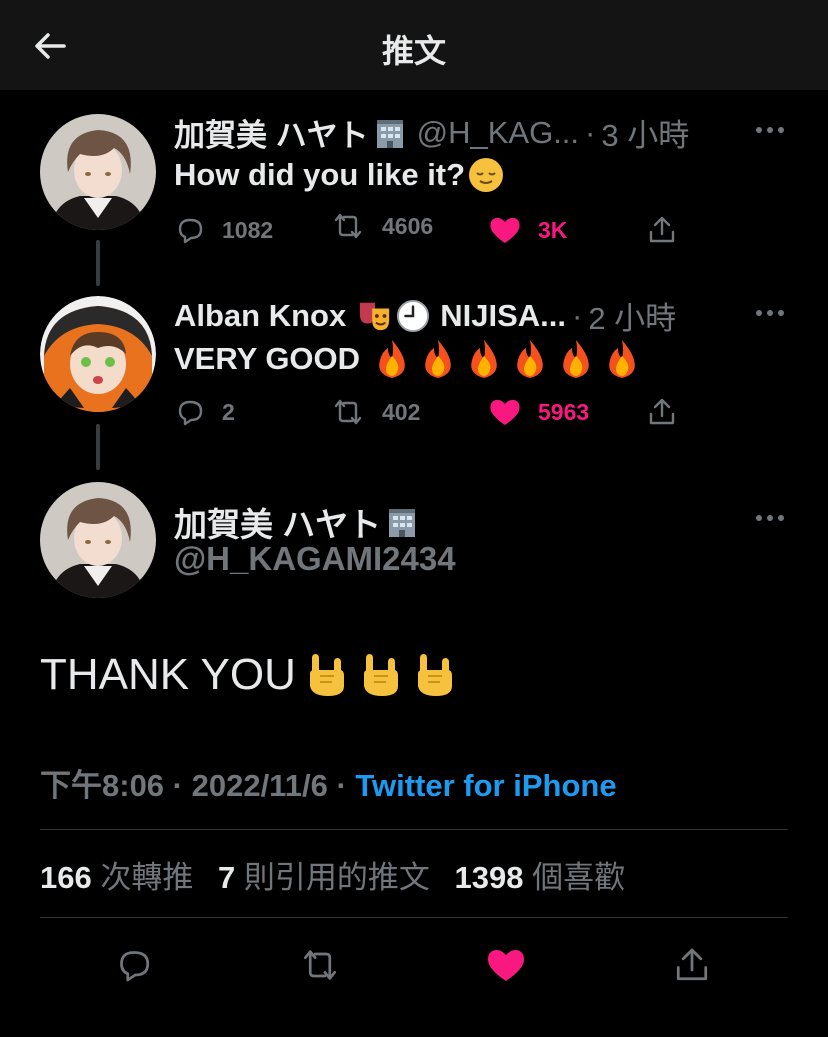 The width and height of the screenshot is (828, 1037). What do you see at coordinates (510, 359) in the screenshot?
I see `fire-emoji-row` at bounding box center [510, 359].